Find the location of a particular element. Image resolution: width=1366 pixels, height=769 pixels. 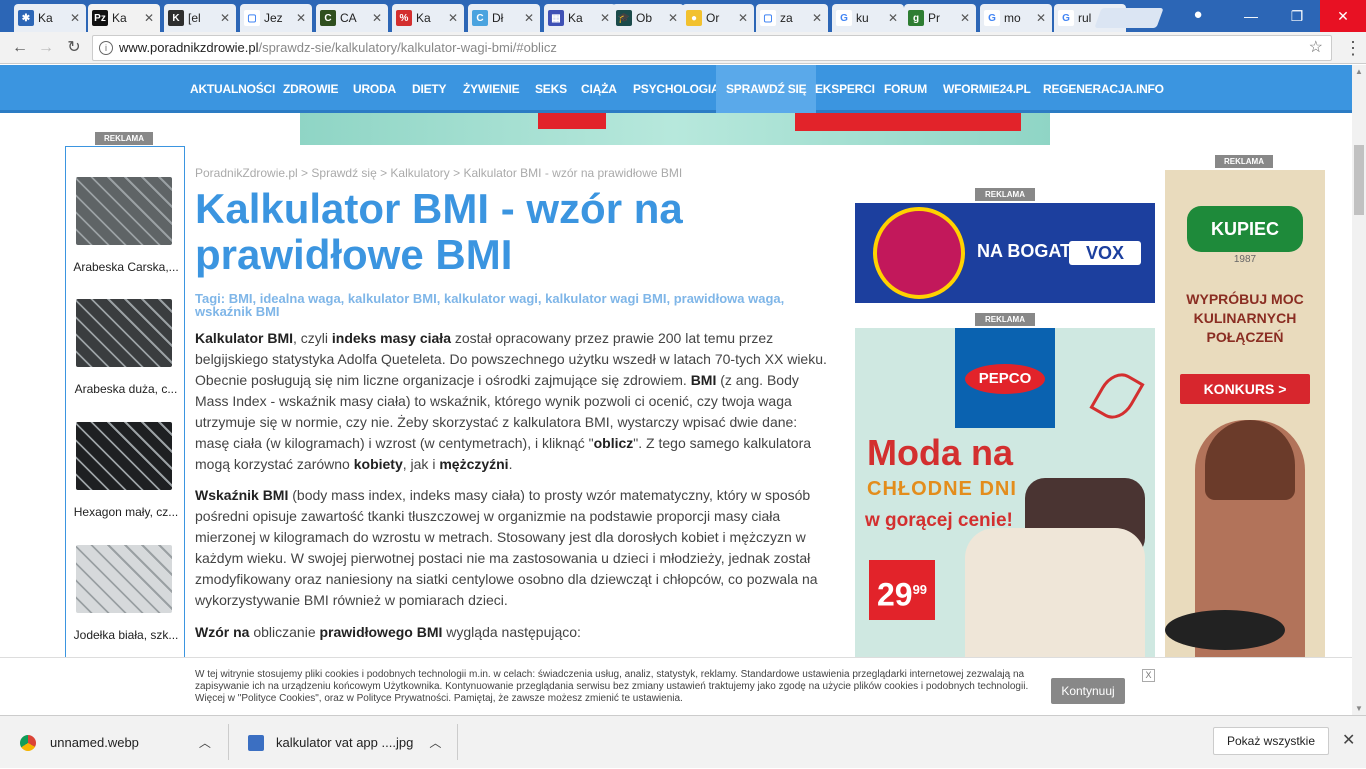

nav-item: FORUM is located at coordinates (905, 89).